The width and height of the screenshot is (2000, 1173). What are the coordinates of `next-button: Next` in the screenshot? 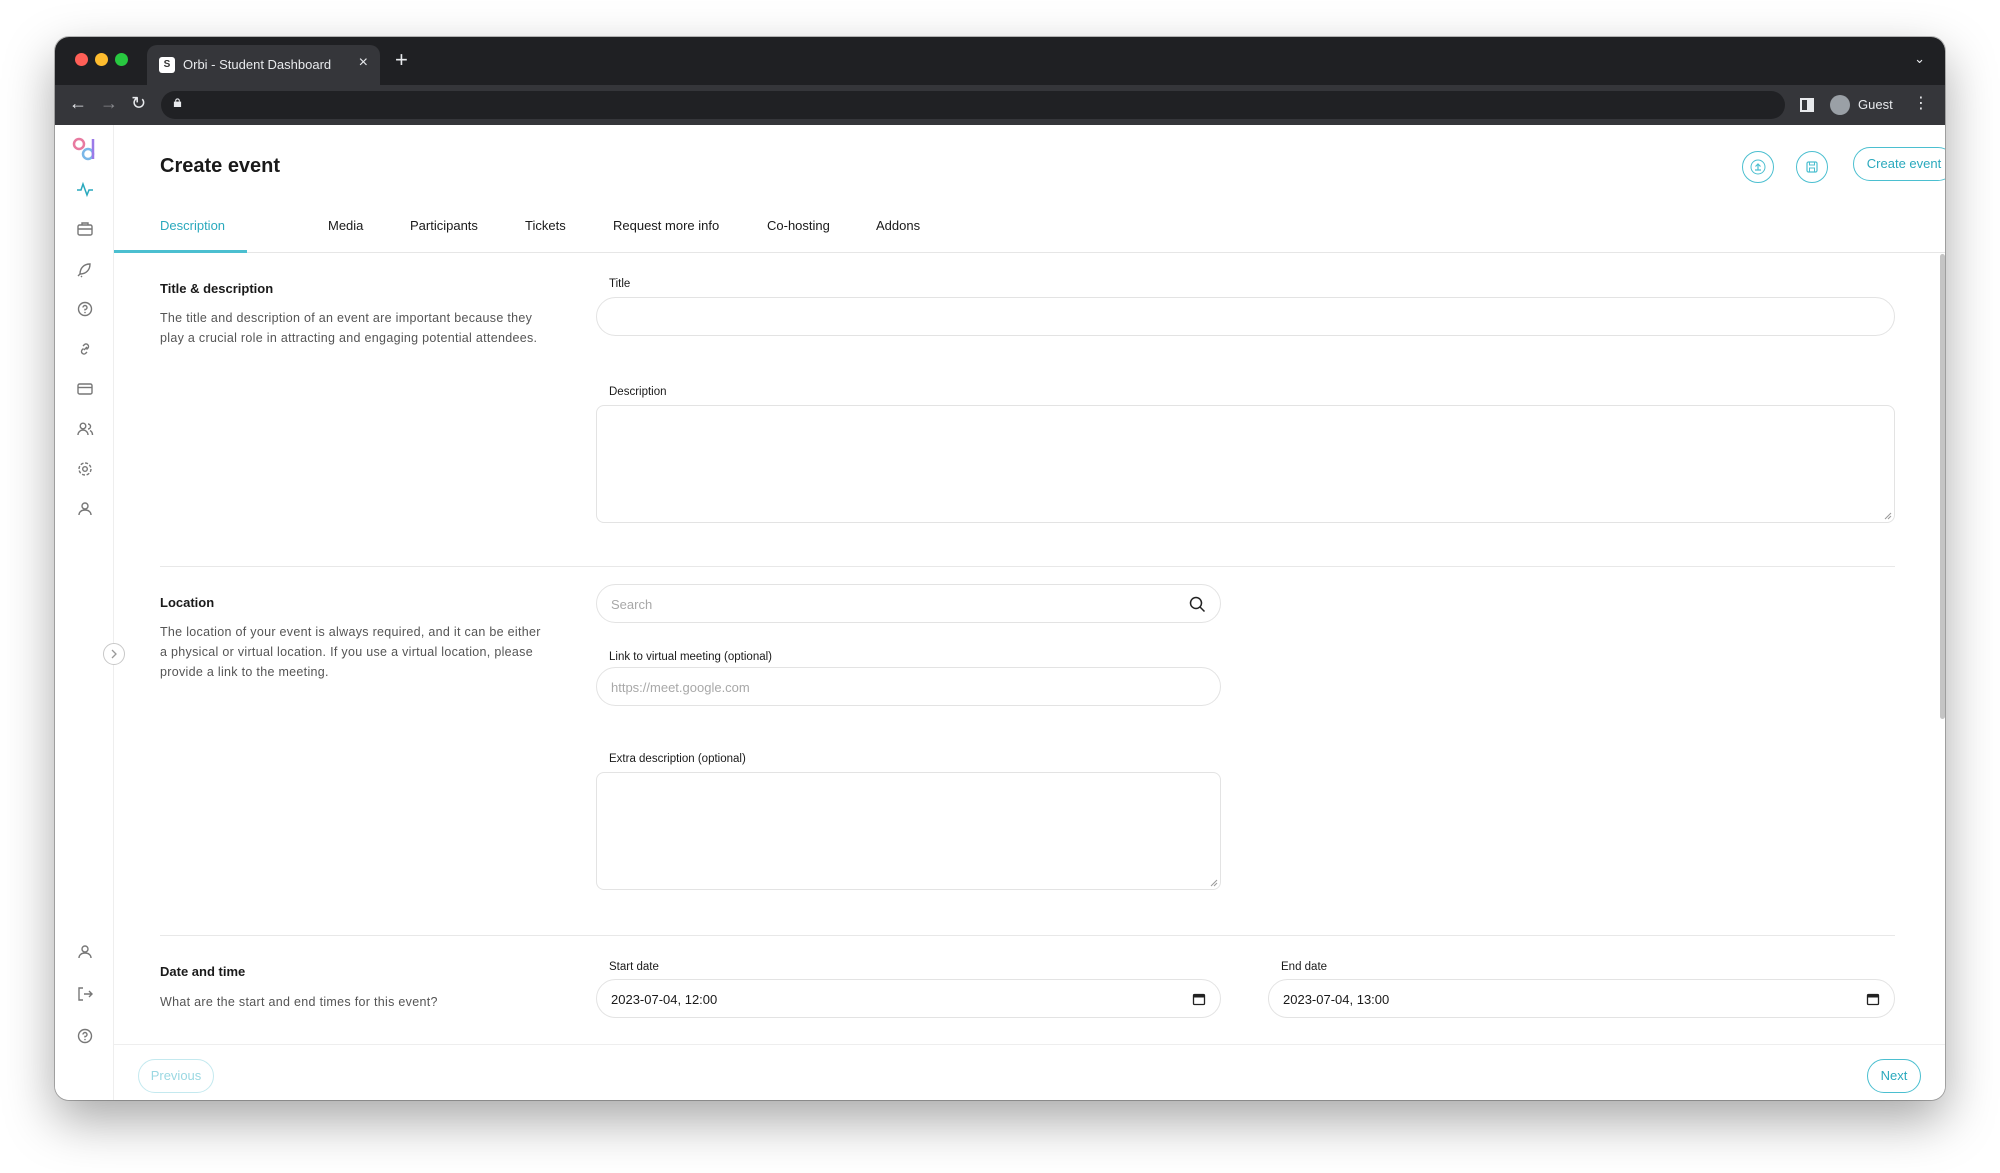 It's located at (1894, 1076).